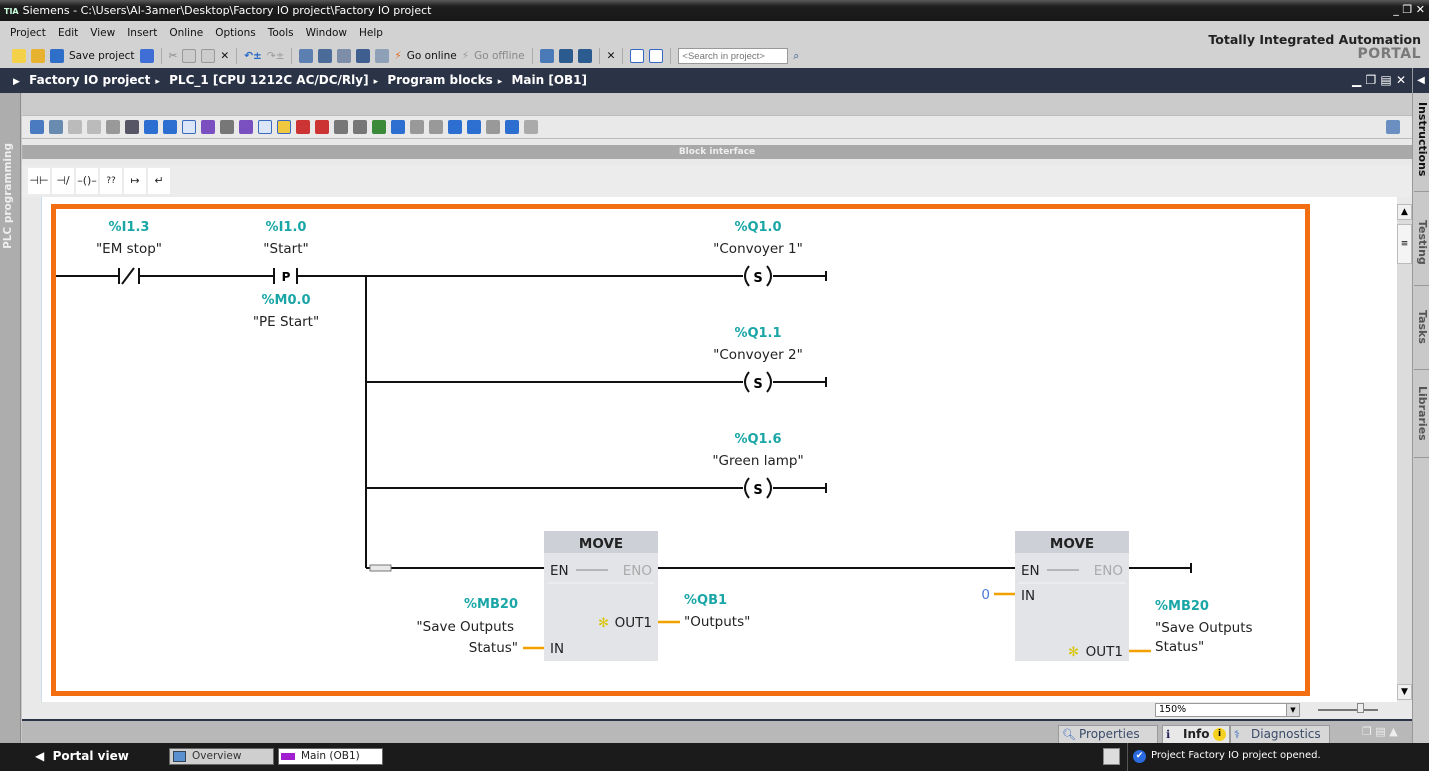  What do you see at coordinates (1237, 734) in the screenshot?
I see `diagnostics-icon: ⚕` at bounding box center [1237, 734].